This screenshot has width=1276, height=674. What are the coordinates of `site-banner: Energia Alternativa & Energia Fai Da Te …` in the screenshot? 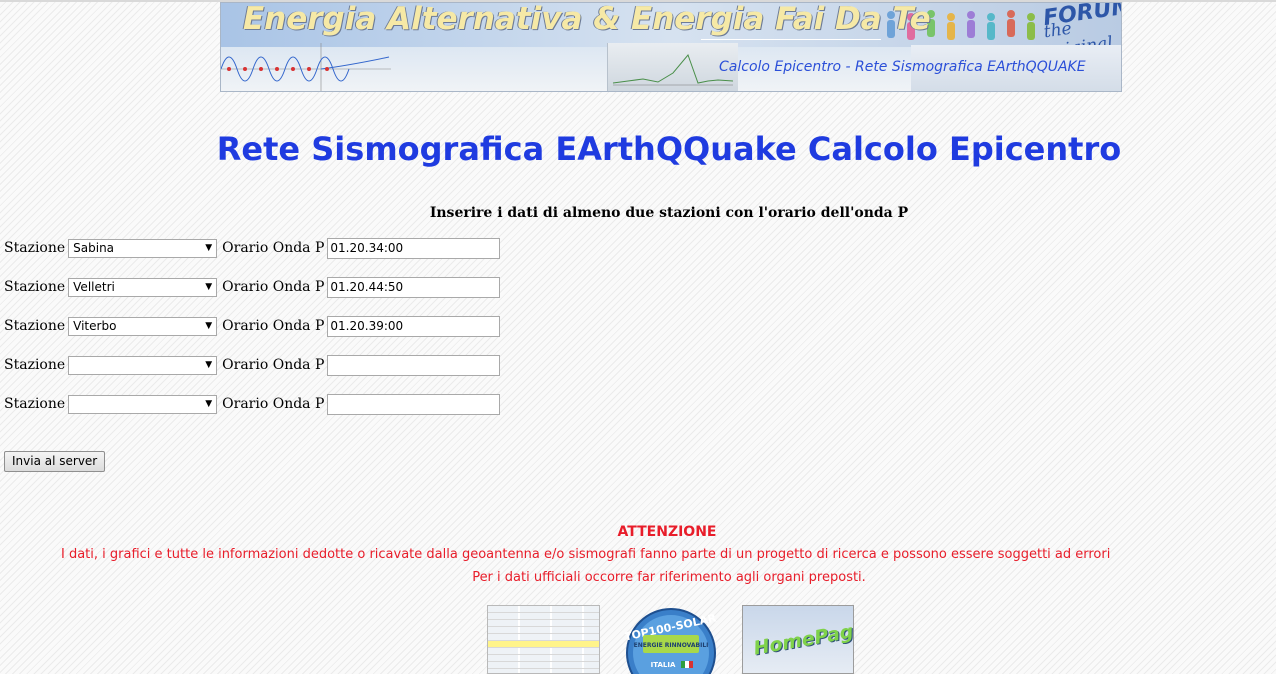 It's located at (671, 47).